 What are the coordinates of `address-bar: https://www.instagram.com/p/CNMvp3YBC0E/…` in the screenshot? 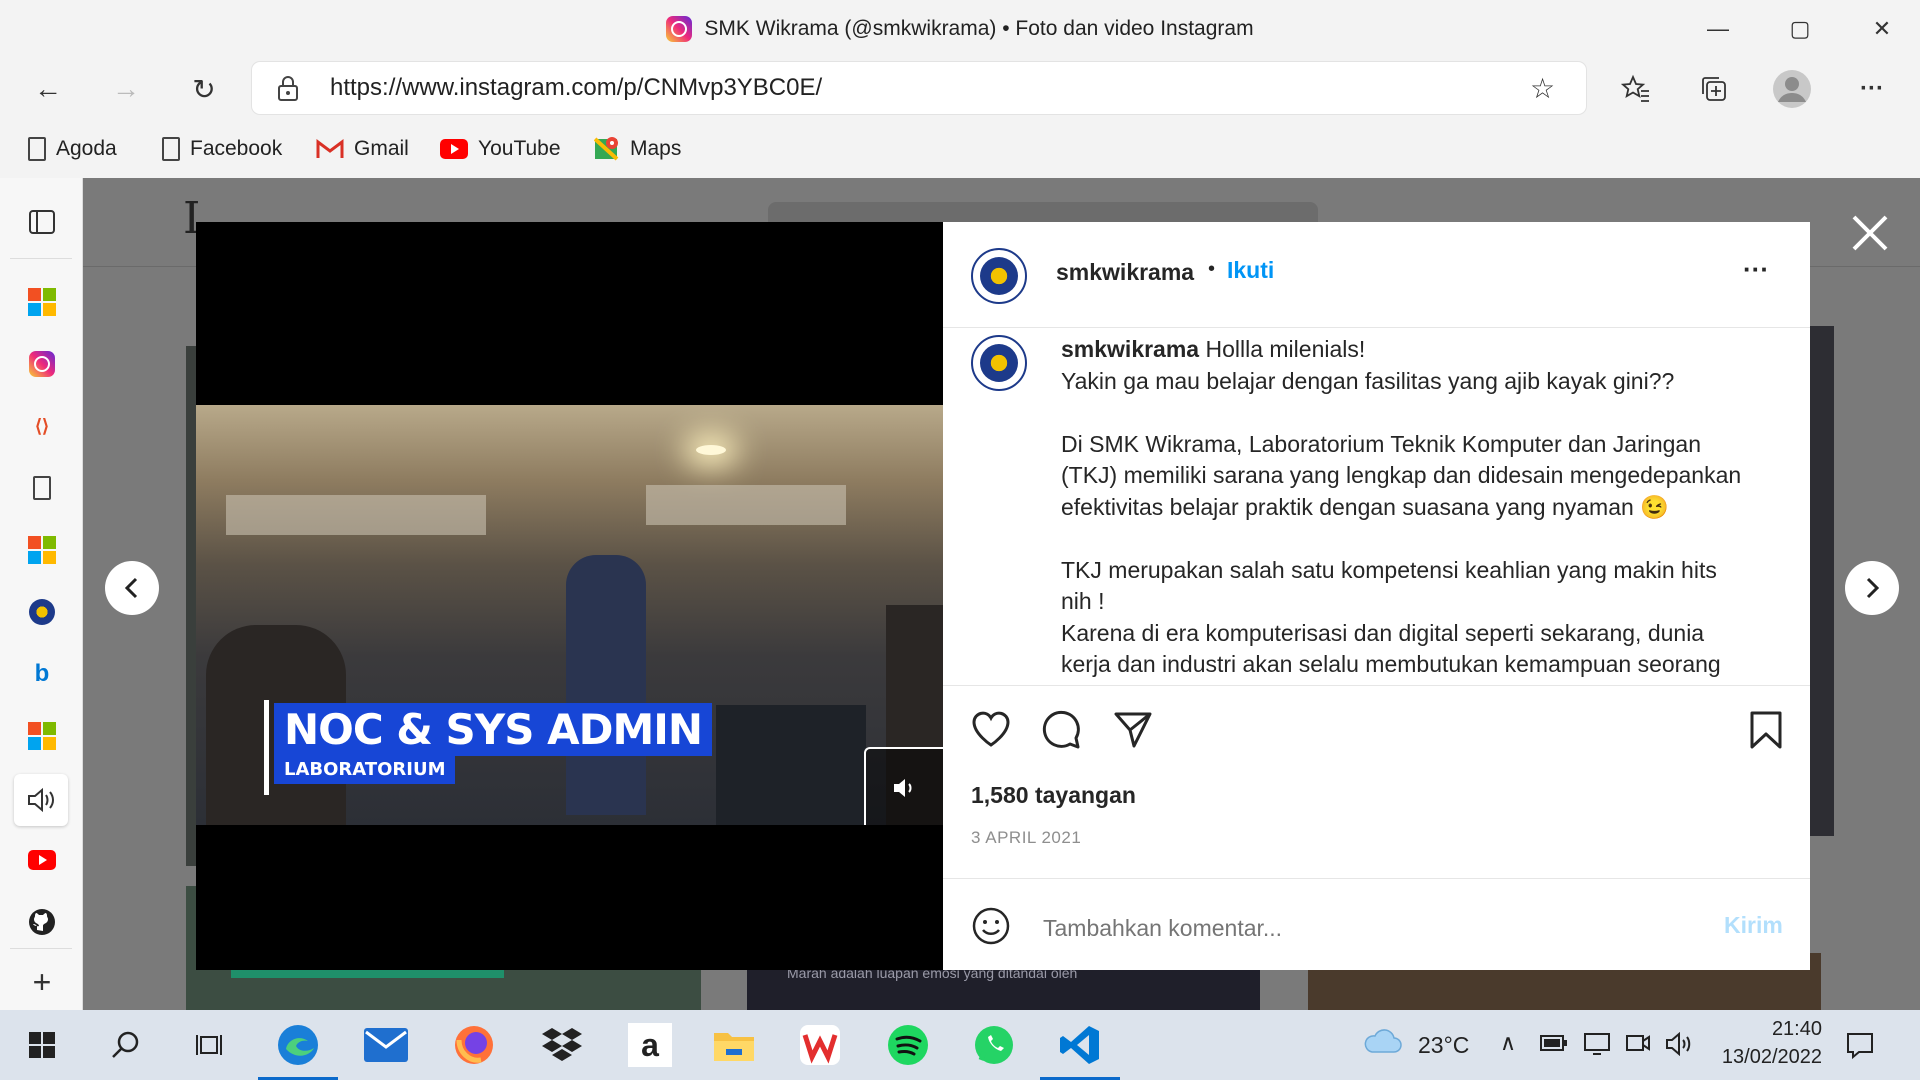 It's located at (919, 88).